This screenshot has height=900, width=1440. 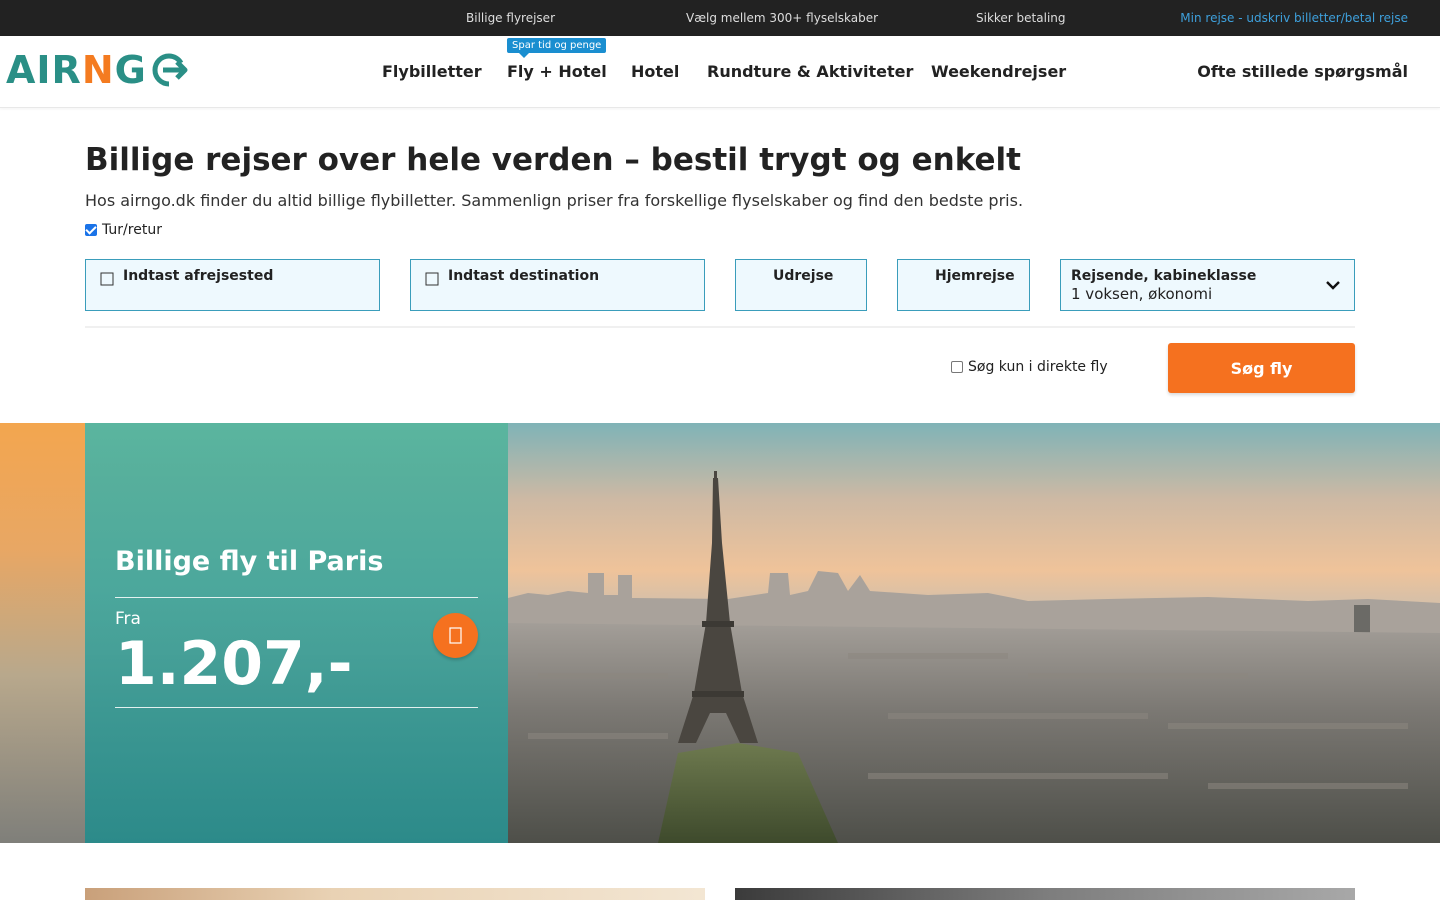 What do you see at coordinates (107, 279) in the screenshot?
I see `plane-departure-icon` at bounding box center [107, 279].